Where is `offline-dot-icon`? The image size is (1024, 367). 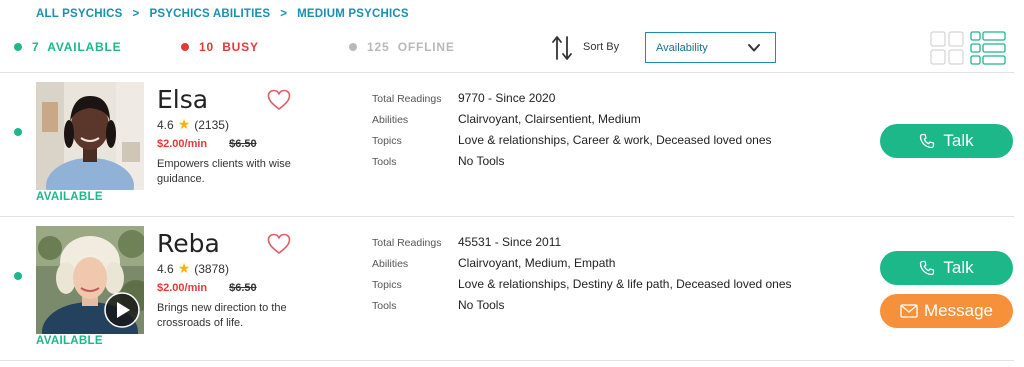 offline-dot-icon is located at coordinates (353, 47).